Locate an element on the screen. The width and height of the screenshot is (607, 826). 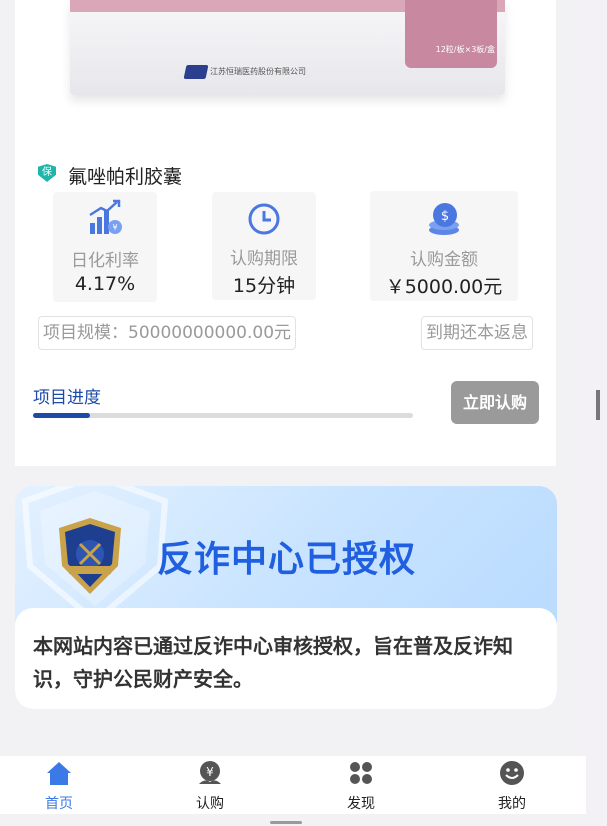
stat-daily-rate: ¥ 日化利率 4.17% is located at coordinates (105, 247).